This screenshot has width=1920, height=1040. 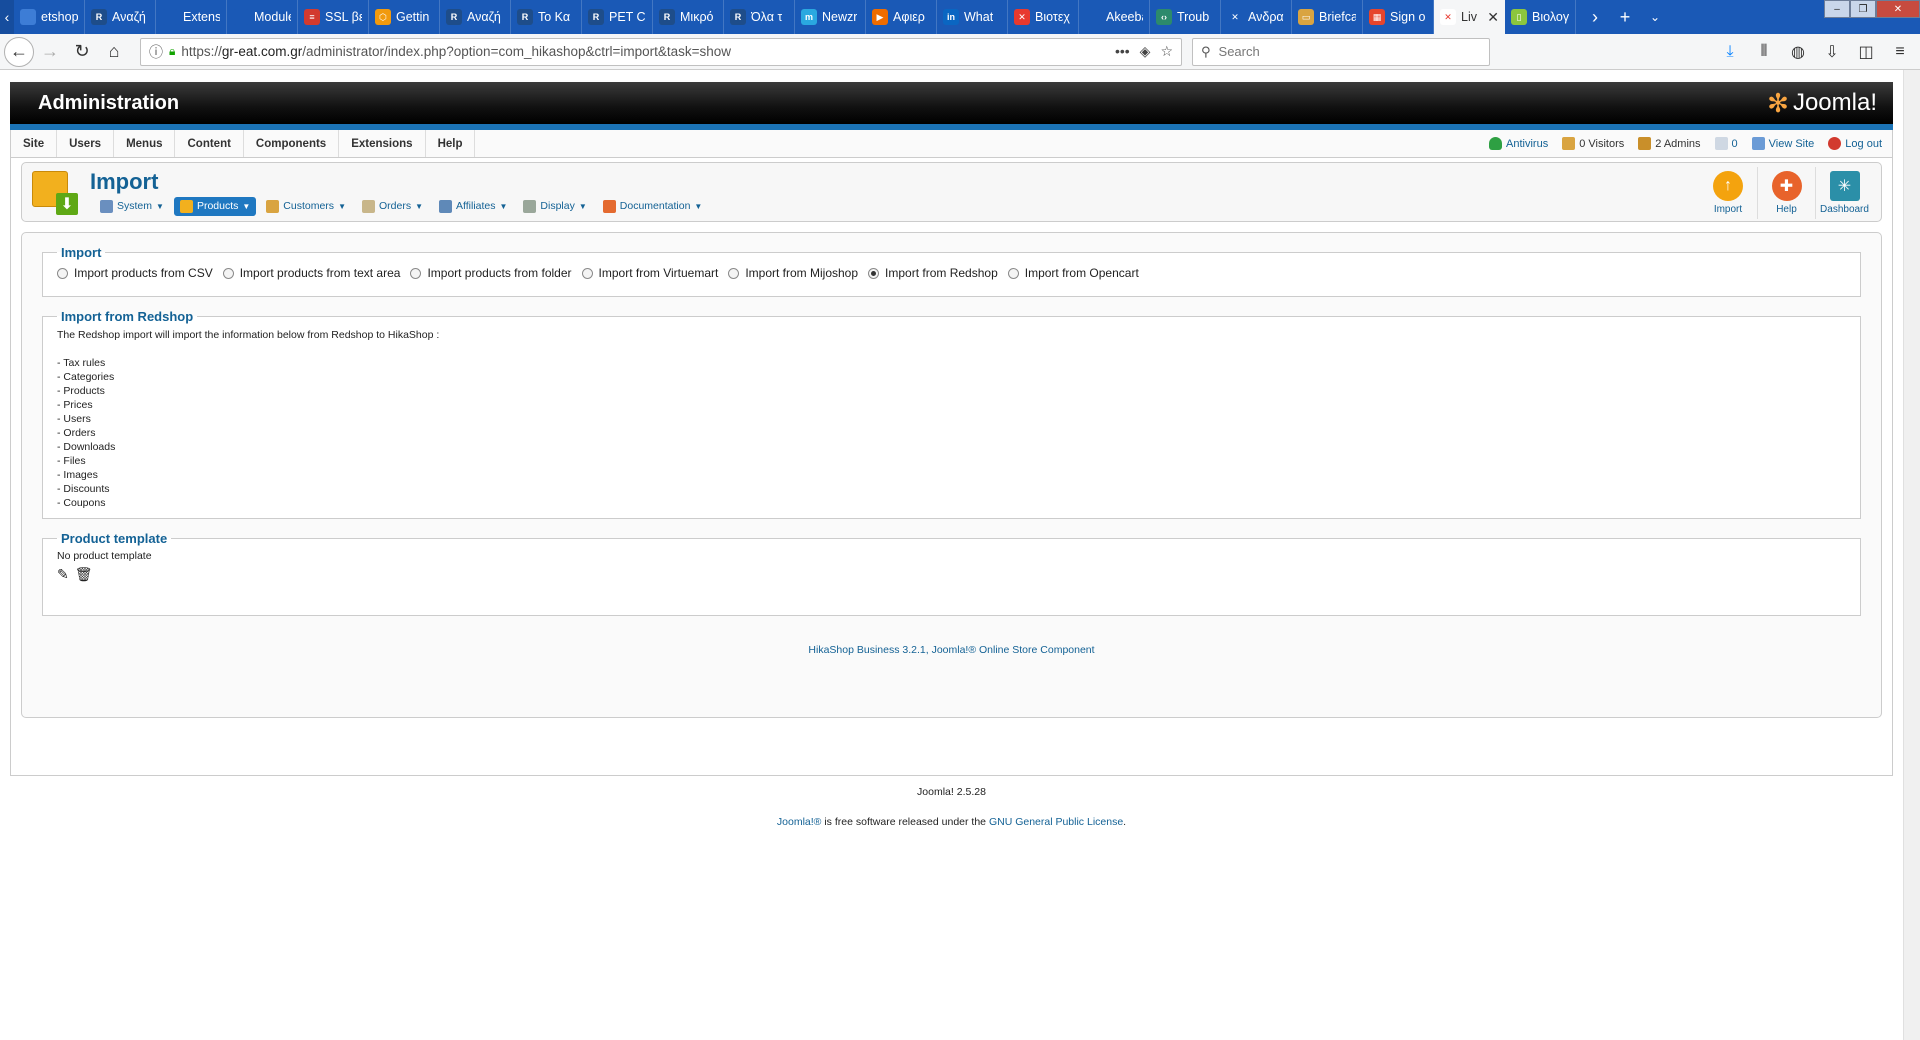 I want to click on browser-tab: ≡ SSL βε, so click(x=333, y=17).